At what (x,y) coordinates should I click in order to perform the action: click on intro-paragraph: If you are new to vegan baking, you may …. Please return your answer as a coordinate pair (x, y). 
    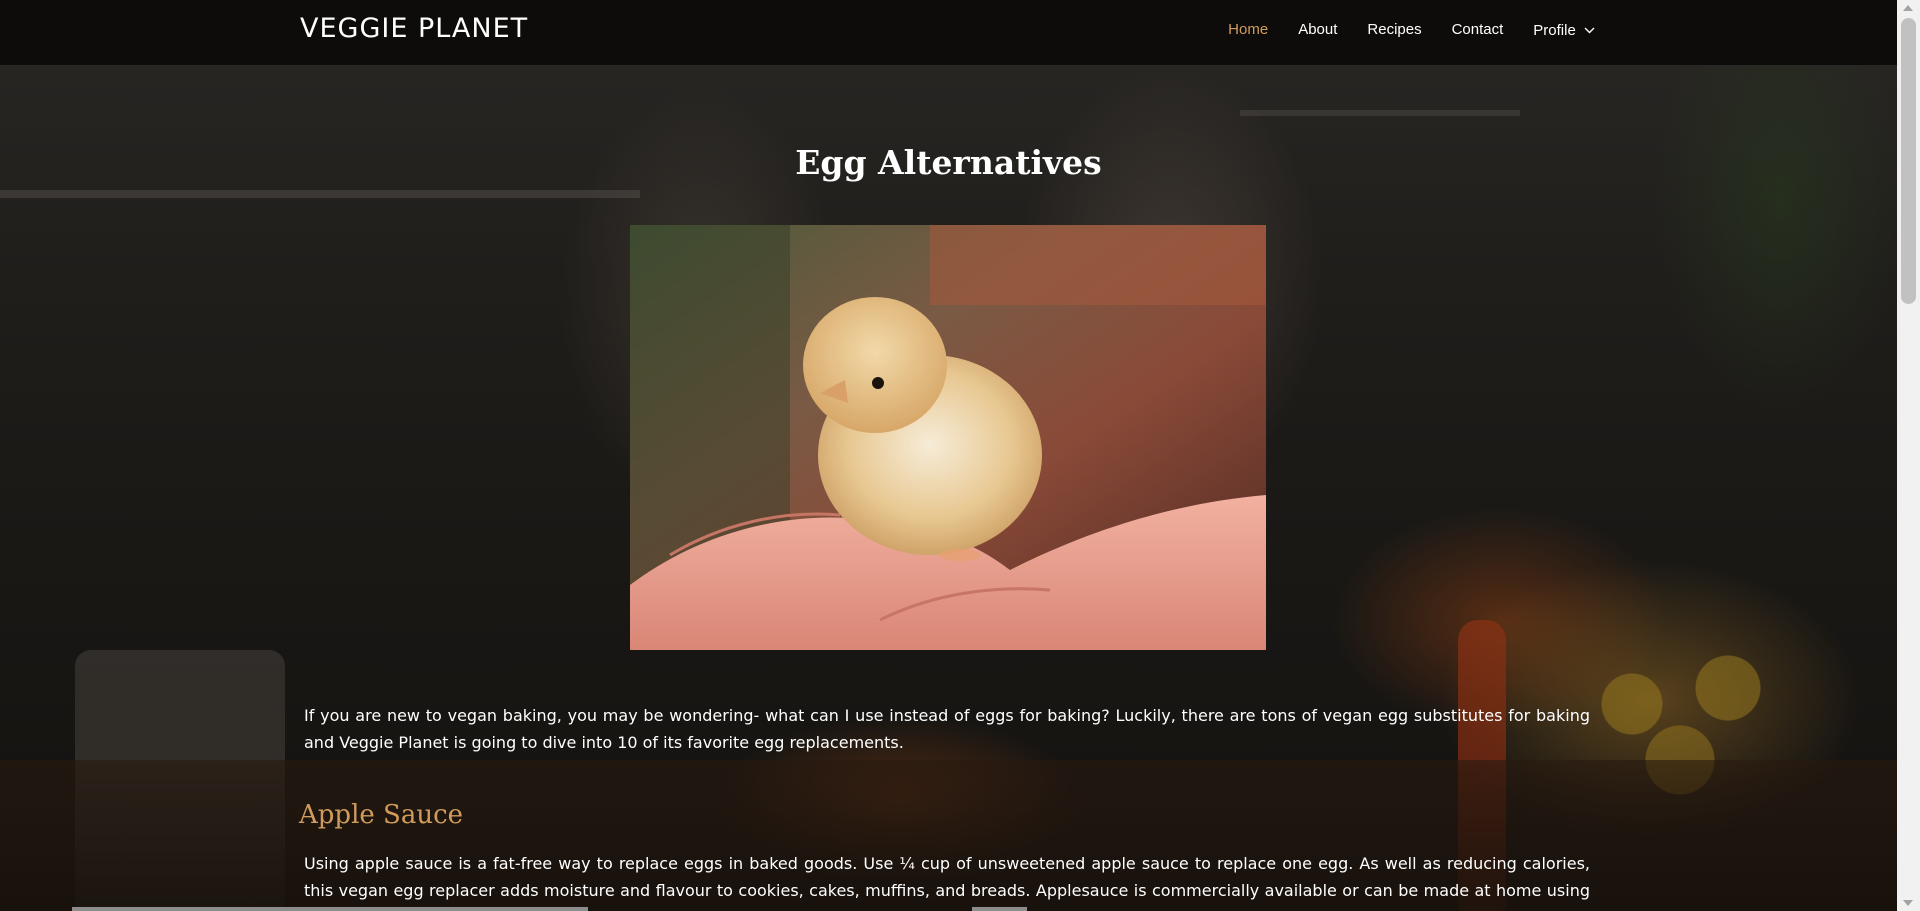
    Looking at the image, I should click on (947, 729).